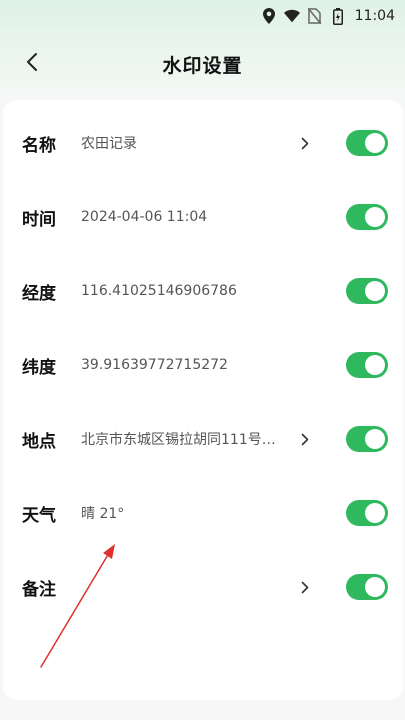 Image resolution: width=405 pixels, height=720 pixels. What do you see at coordinates (291, 16) in the screenshot?
I see `wifi-icon` at bounding box center [291, 16].